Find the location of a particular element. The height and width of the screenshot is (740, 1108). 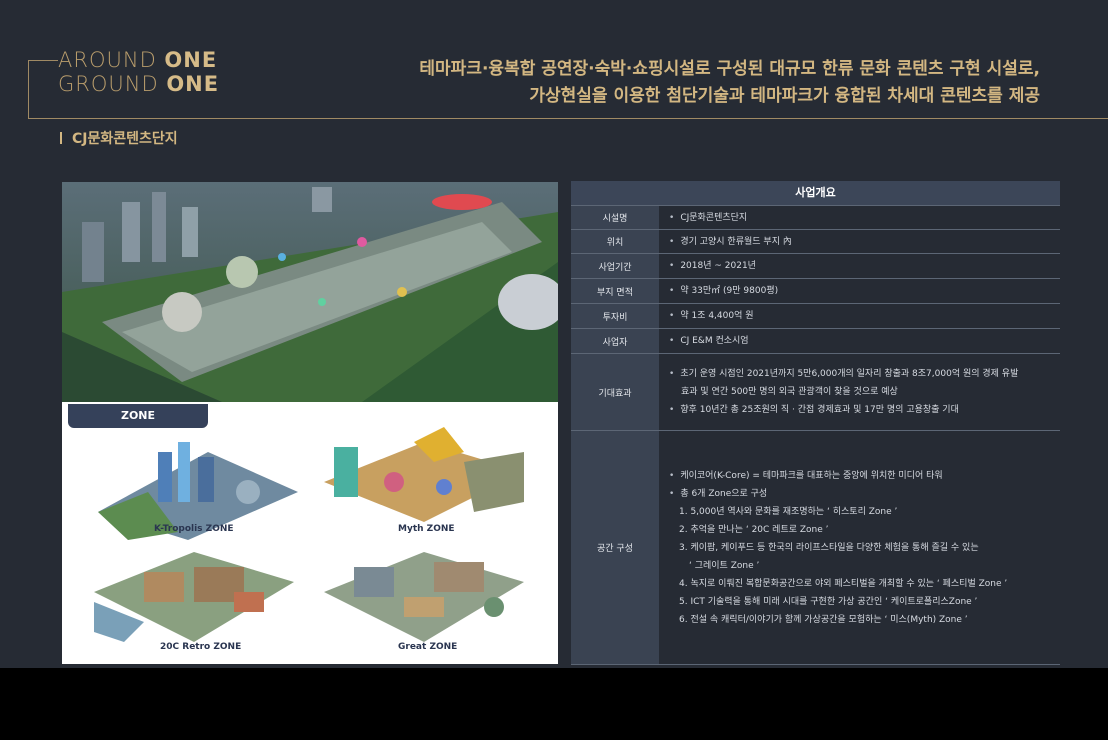

row-label: 투자비 is located at coordinates (615, 316).